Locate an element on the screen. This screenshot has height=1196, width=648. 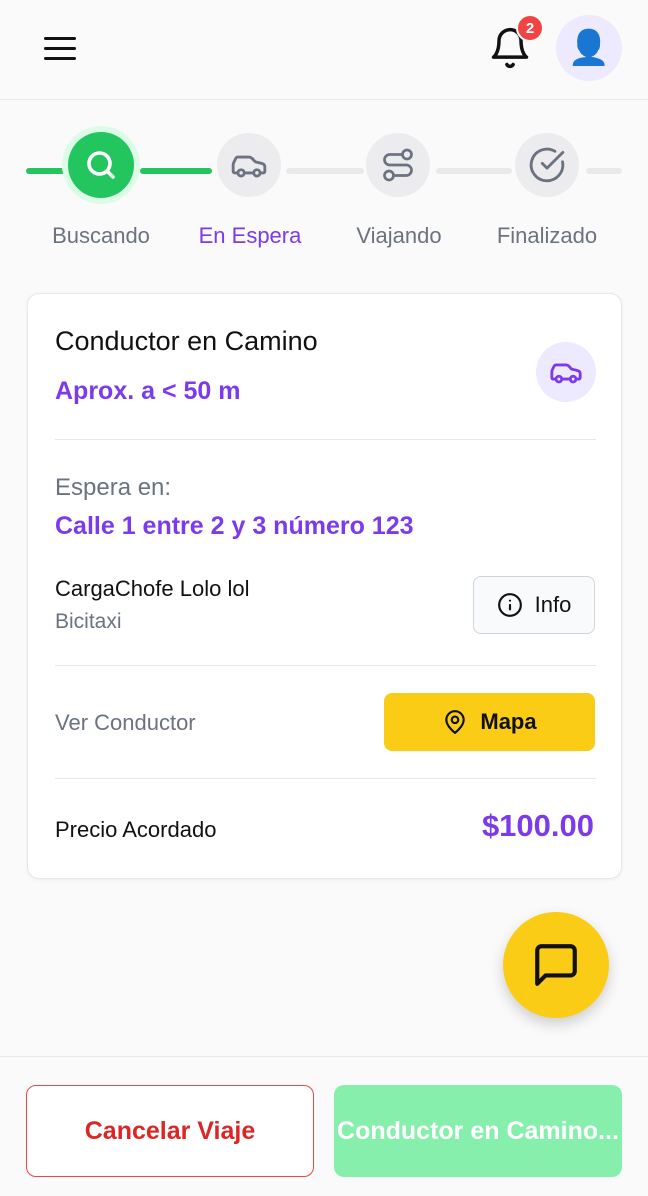
top-bar: 2 👤 is located at coordinates (324, 50).